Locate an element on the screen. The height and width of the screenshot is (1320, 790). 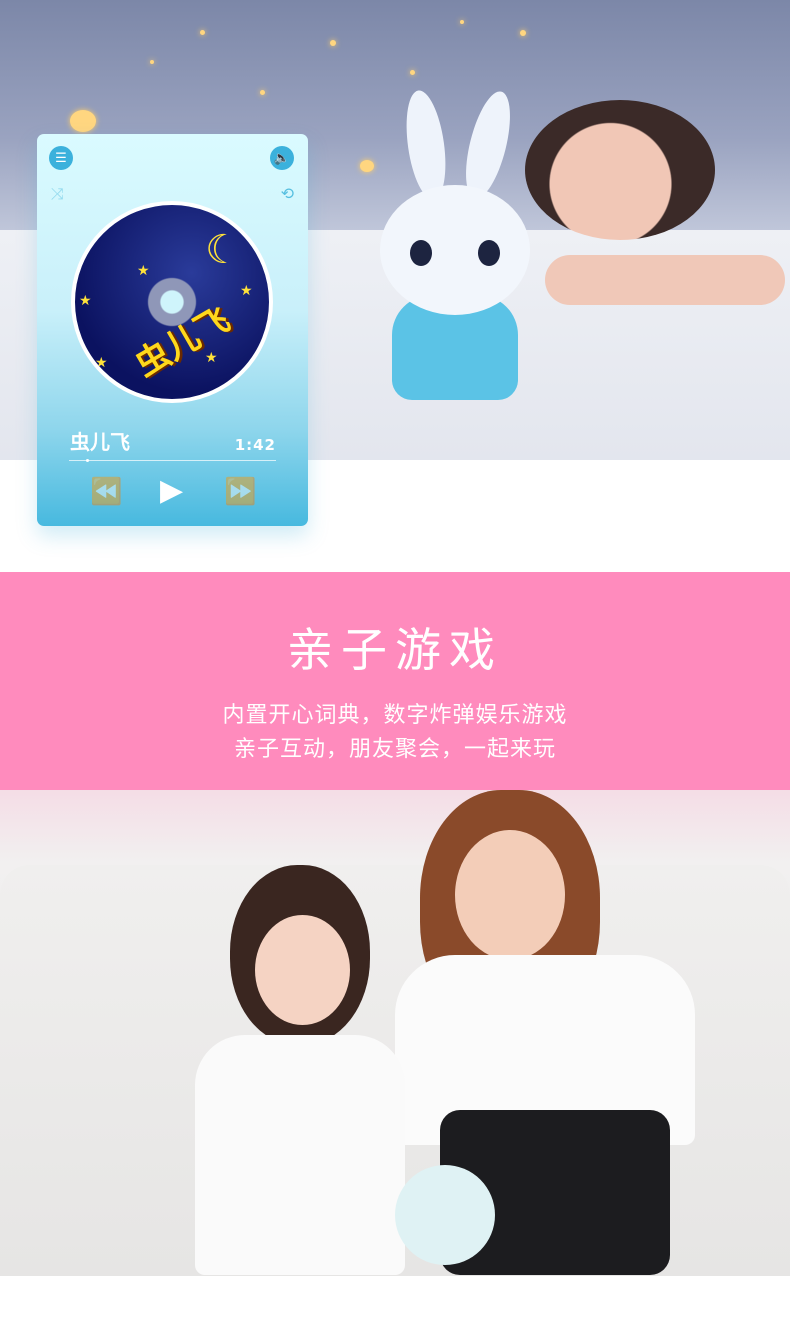
section-desc-line1: 内置开心词典，数字炸弹娱乐游戏 is located at coordinates (395, 715).